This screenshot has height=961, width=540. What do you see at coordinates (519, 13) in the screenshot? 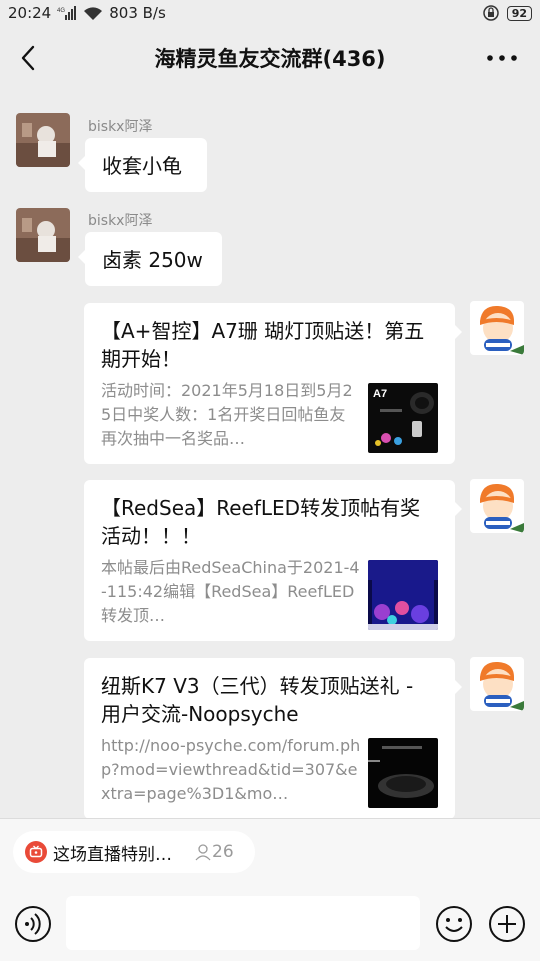
I see `battery-indicator: 92` at bounding box center [519, 13].